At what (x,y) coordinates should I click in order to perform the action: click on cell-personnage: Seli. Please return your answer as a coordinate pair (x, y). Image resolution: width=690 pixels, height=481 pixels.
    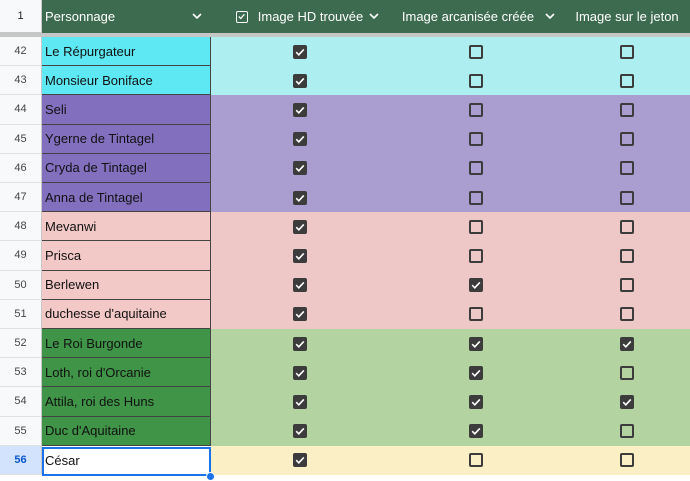
    Looking at the image, I should click on (126, 110).